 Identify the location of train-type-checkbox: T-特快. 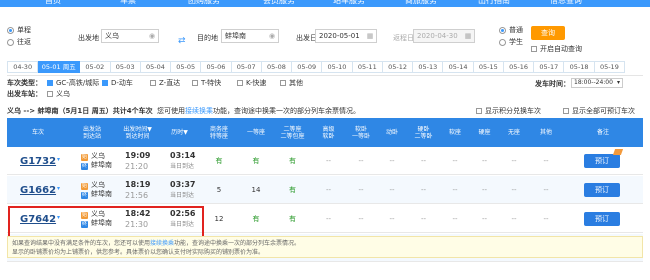
(206, 83).